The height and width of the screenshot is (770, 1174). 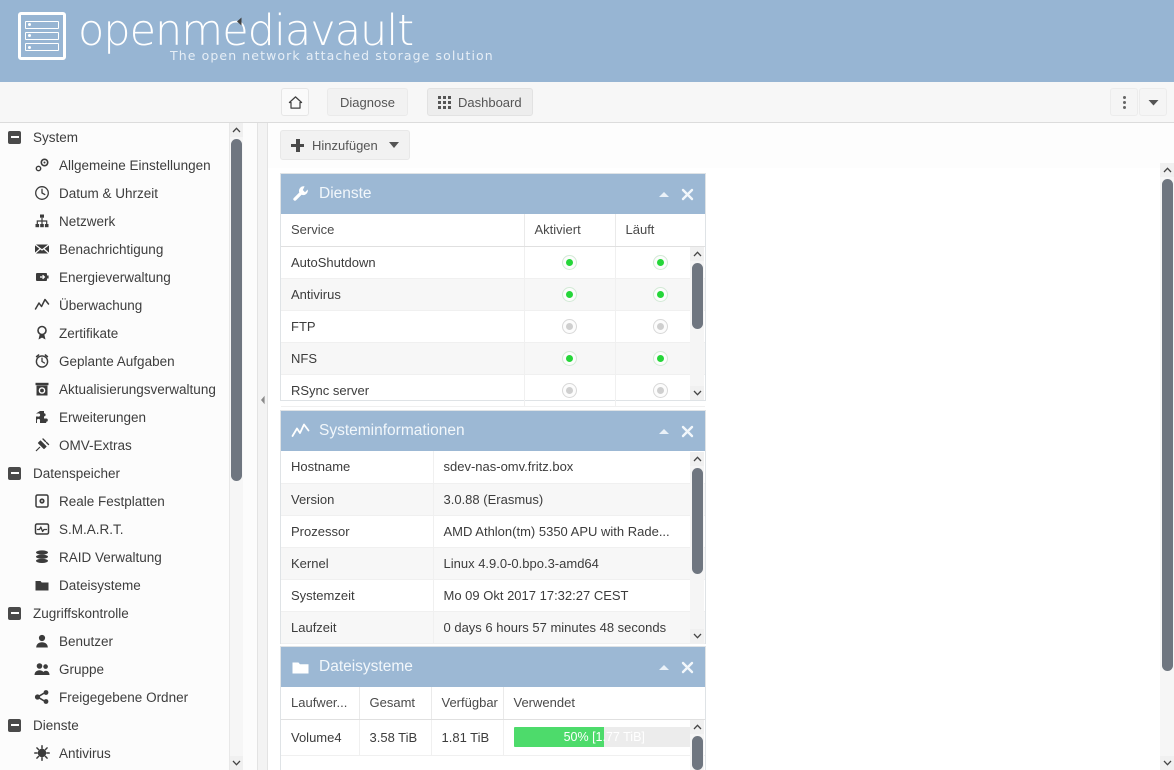 I want to click on sidebar-item-netzwerk: Netzwerk, so click(x=121, y=221).